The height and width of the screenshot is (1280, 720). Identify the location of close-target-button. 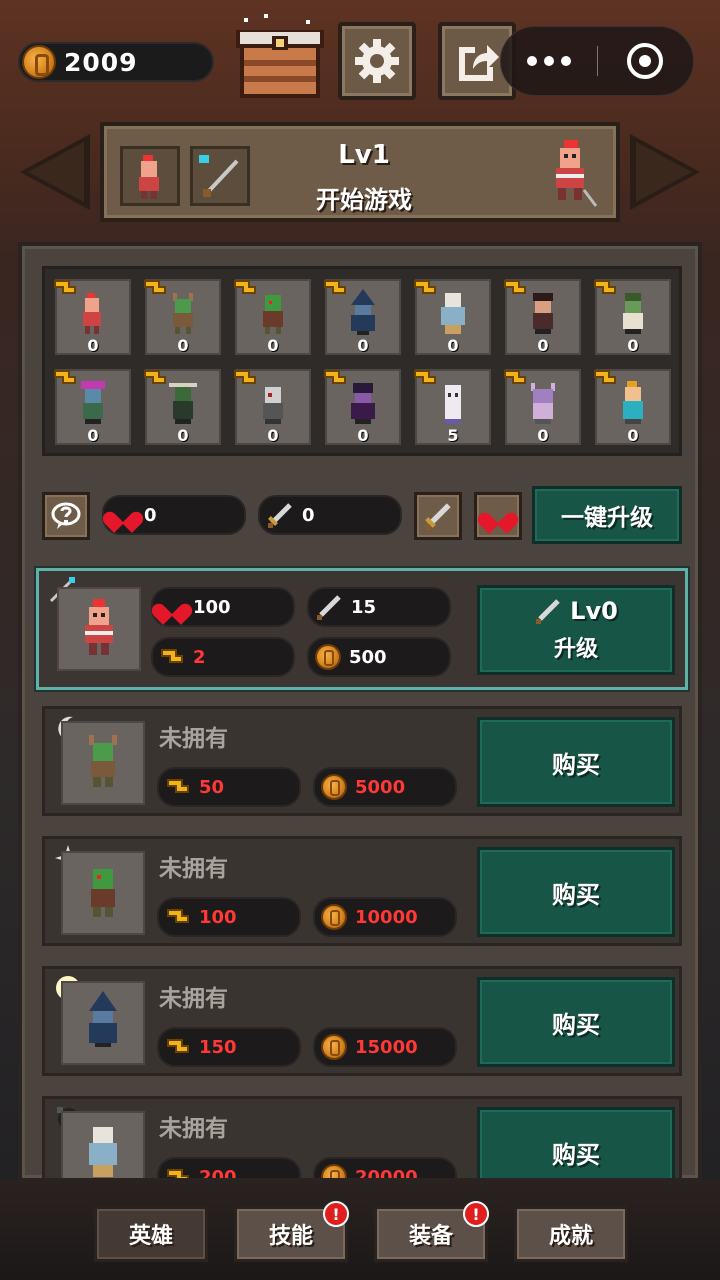
(646, 61).